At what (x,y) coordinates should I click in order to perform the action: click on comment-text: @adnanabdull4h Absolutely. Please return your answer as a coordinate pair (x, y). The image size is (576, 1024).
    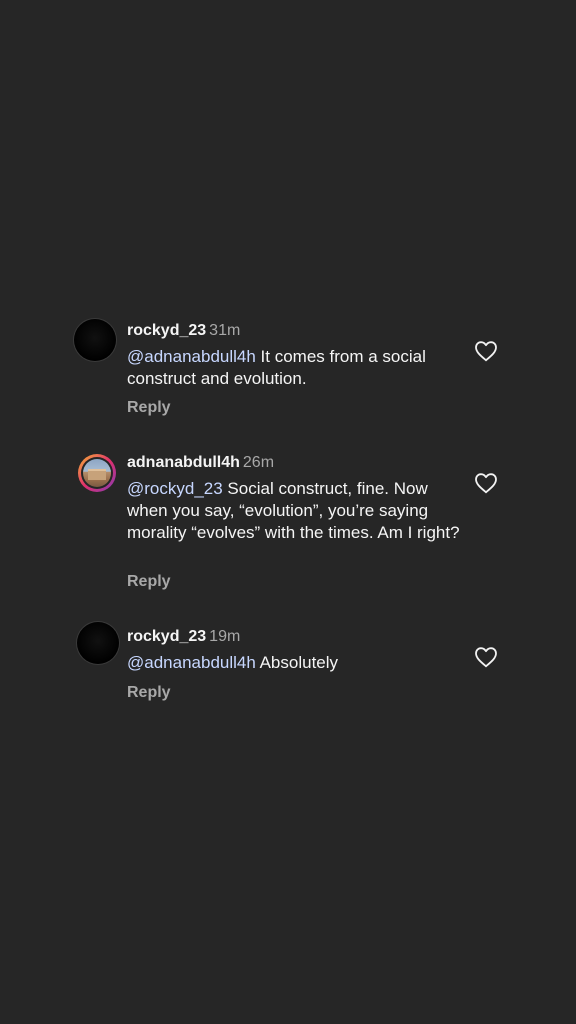
    Looking at the image, I should click on (297, 663).